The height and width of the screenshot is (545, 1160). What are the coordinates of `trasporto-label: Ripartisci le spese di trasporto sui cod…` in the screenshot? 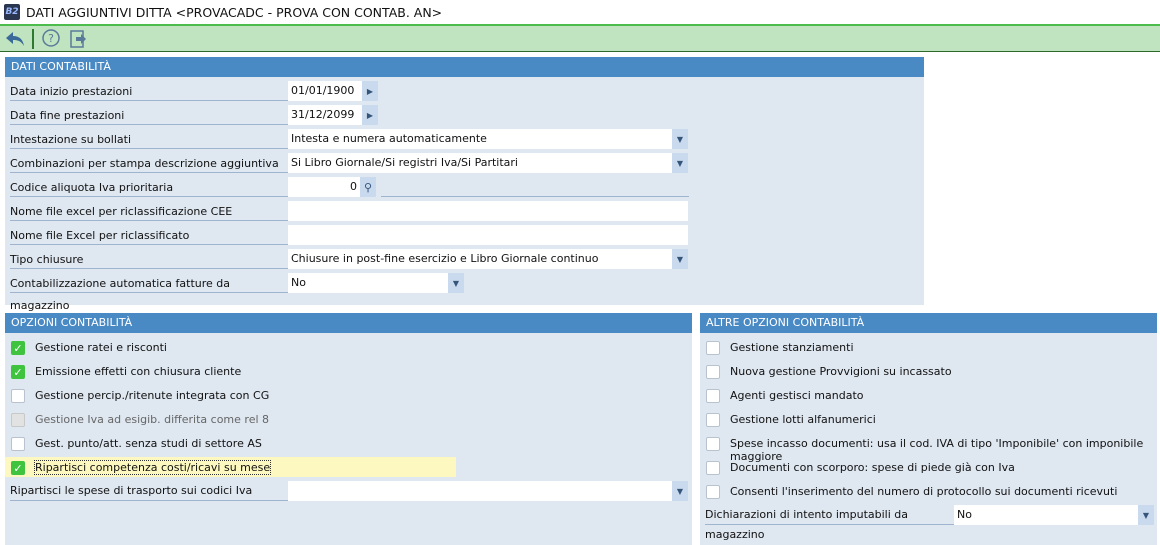 It's located at (149, 491).